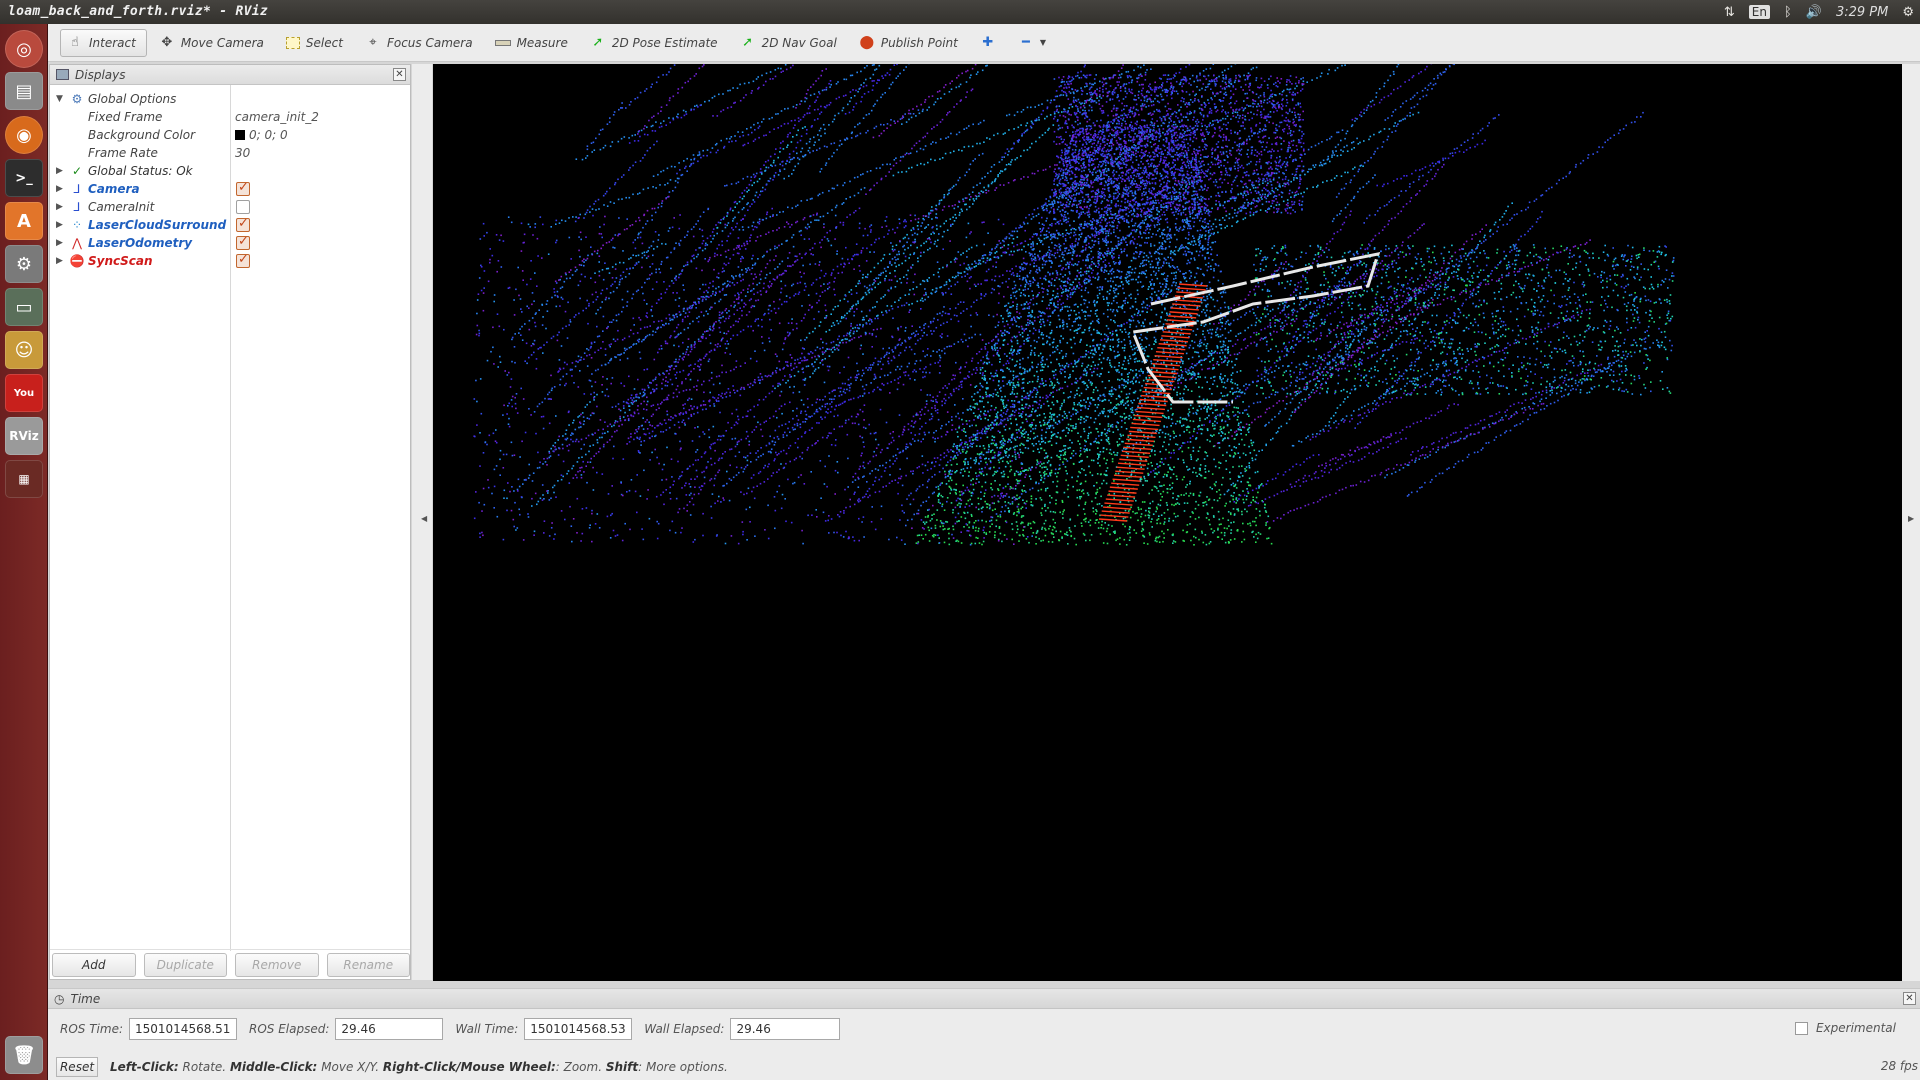  Describe the element at coordinates (24, 264) in the screenshot. I see `settings-icon: ⚙` at that location.